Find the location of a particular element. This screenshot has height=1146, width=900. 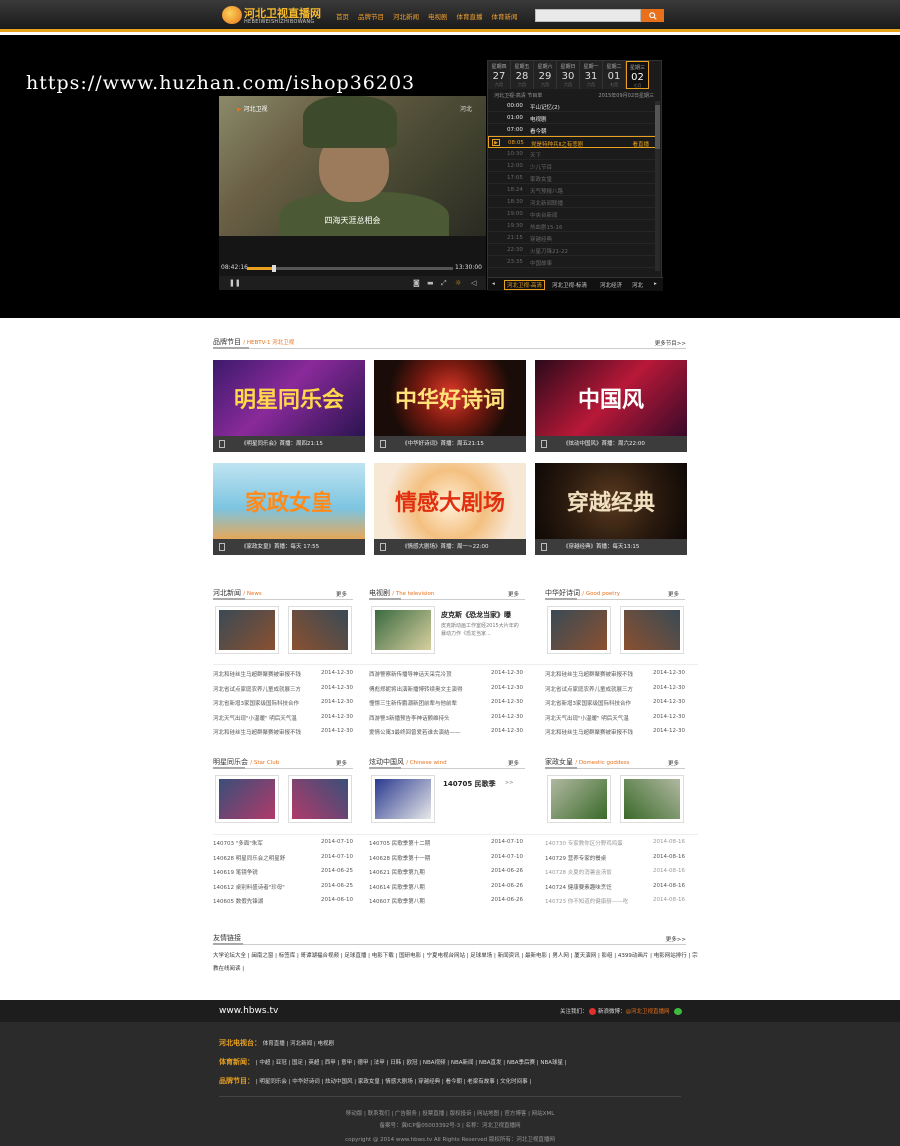

search-button is located at coordinates (652, 15).